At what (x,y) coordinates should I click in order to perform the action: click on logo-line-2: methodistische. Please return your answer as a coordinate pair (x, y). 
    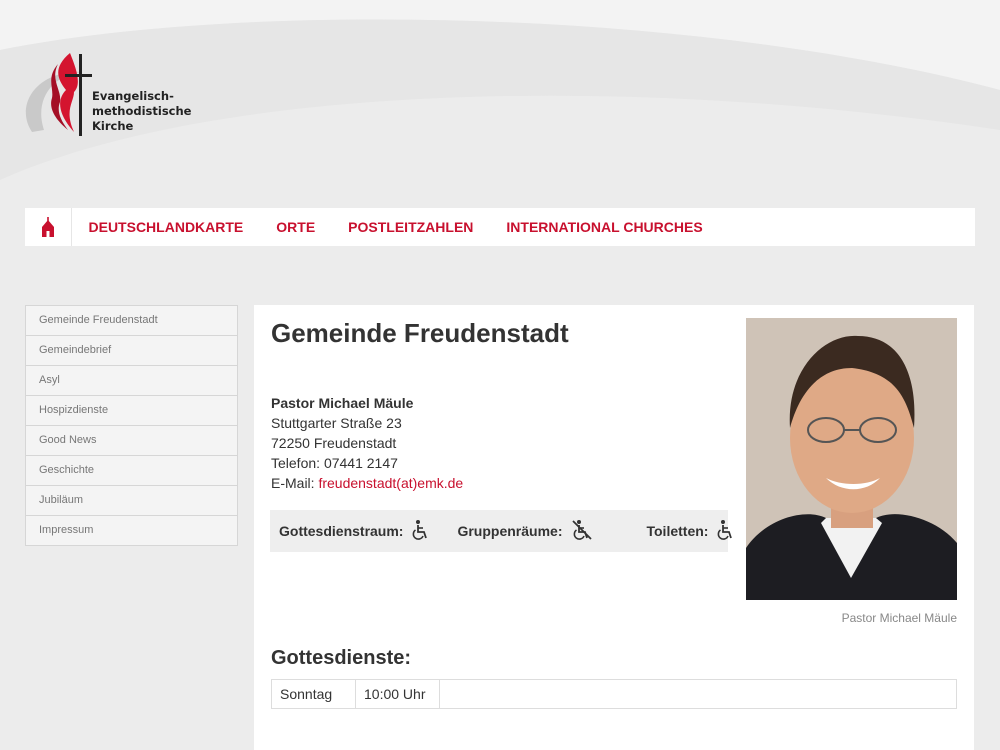
    Looking at the image, I should click on (142, 111).